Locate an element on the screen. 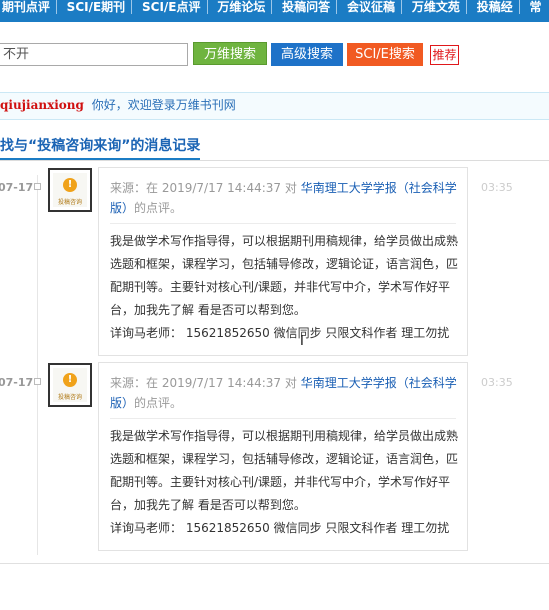  nav-forum: 万维论坛 is located at coordinates (241, 11).